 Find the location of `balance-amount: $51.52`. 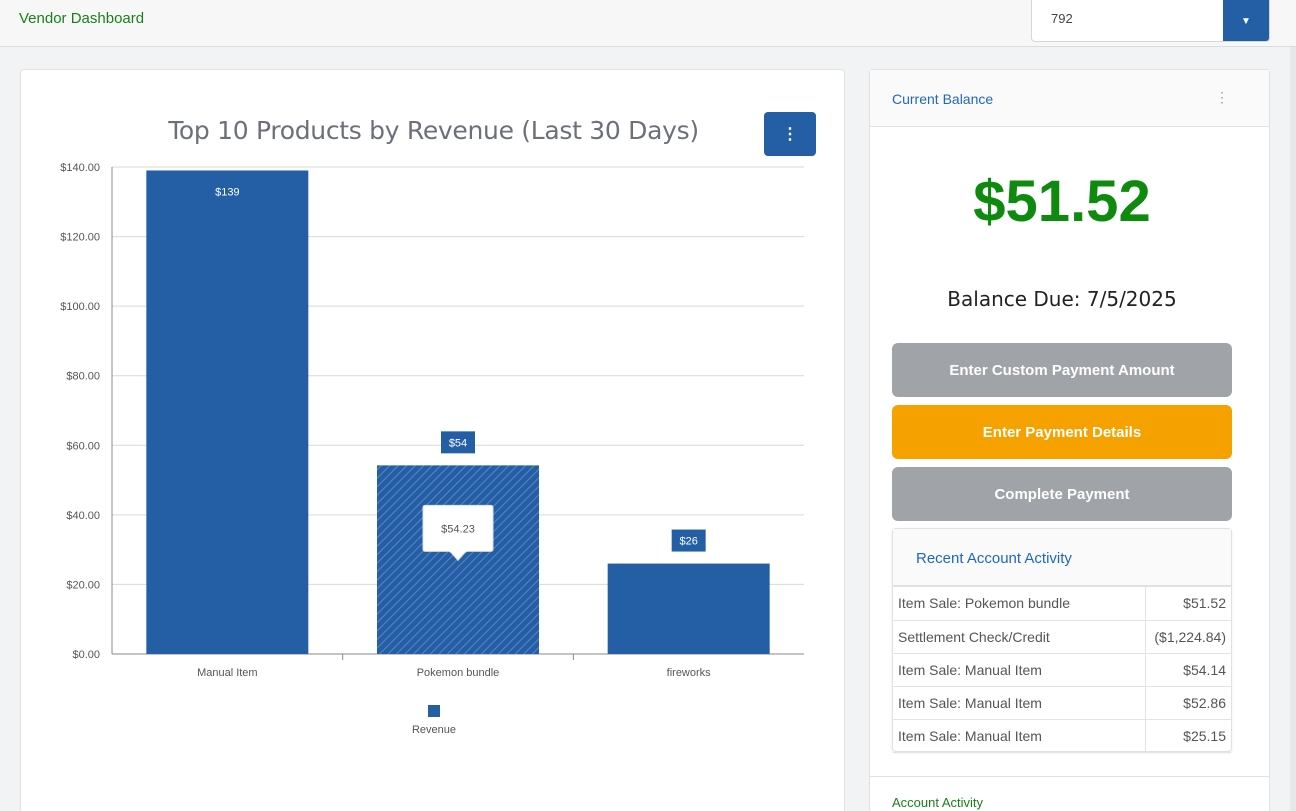

balance-amount: $51.52 is located at coordinates (1062, 201).